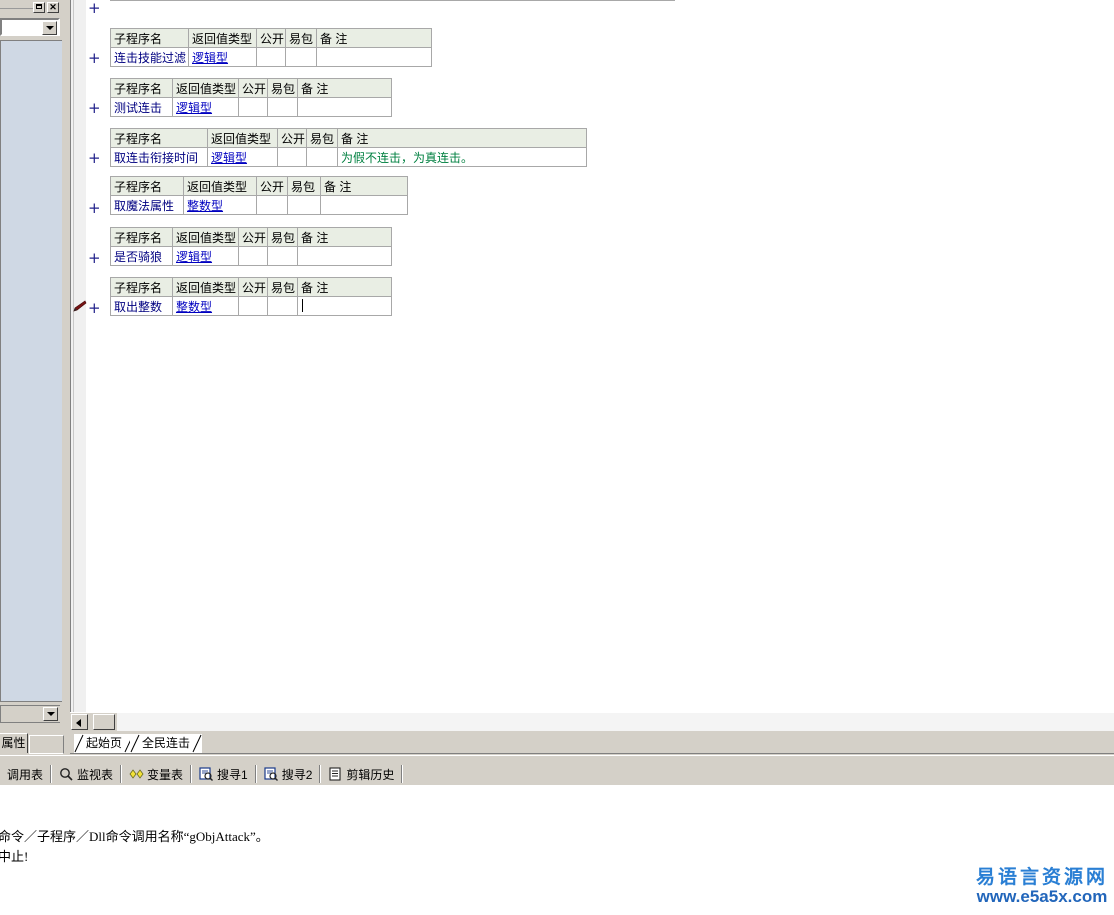  What do you see at coordinates (30, 714) in the screenshot?
I see `property-bottom-select` at bounding box center [30, 714].